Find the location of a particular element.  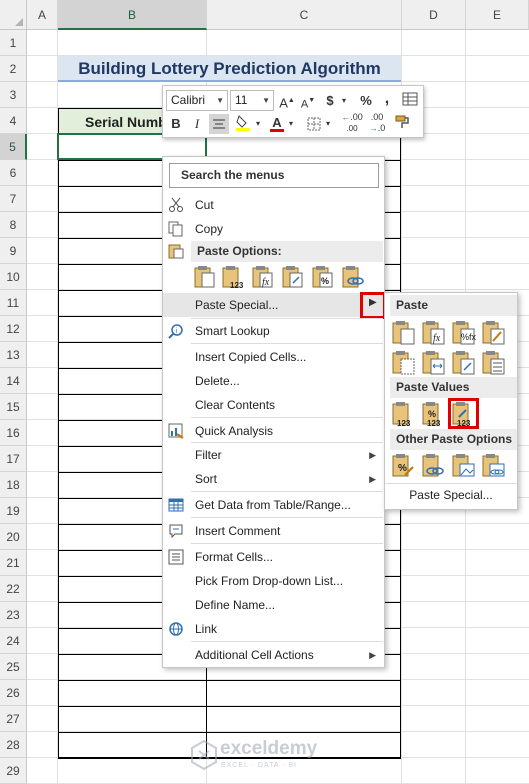

increase-decimal-button: ←.00.00 is located at coordinates (352, 122).